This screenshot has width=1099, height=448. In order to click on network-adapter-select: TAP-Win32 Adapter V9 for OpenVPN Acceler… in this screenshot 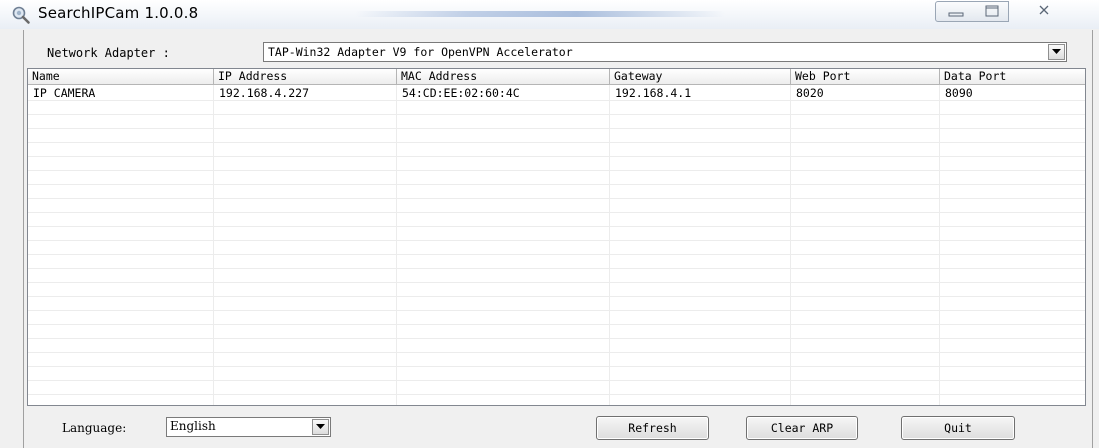, I will do `click(665, 52)`.